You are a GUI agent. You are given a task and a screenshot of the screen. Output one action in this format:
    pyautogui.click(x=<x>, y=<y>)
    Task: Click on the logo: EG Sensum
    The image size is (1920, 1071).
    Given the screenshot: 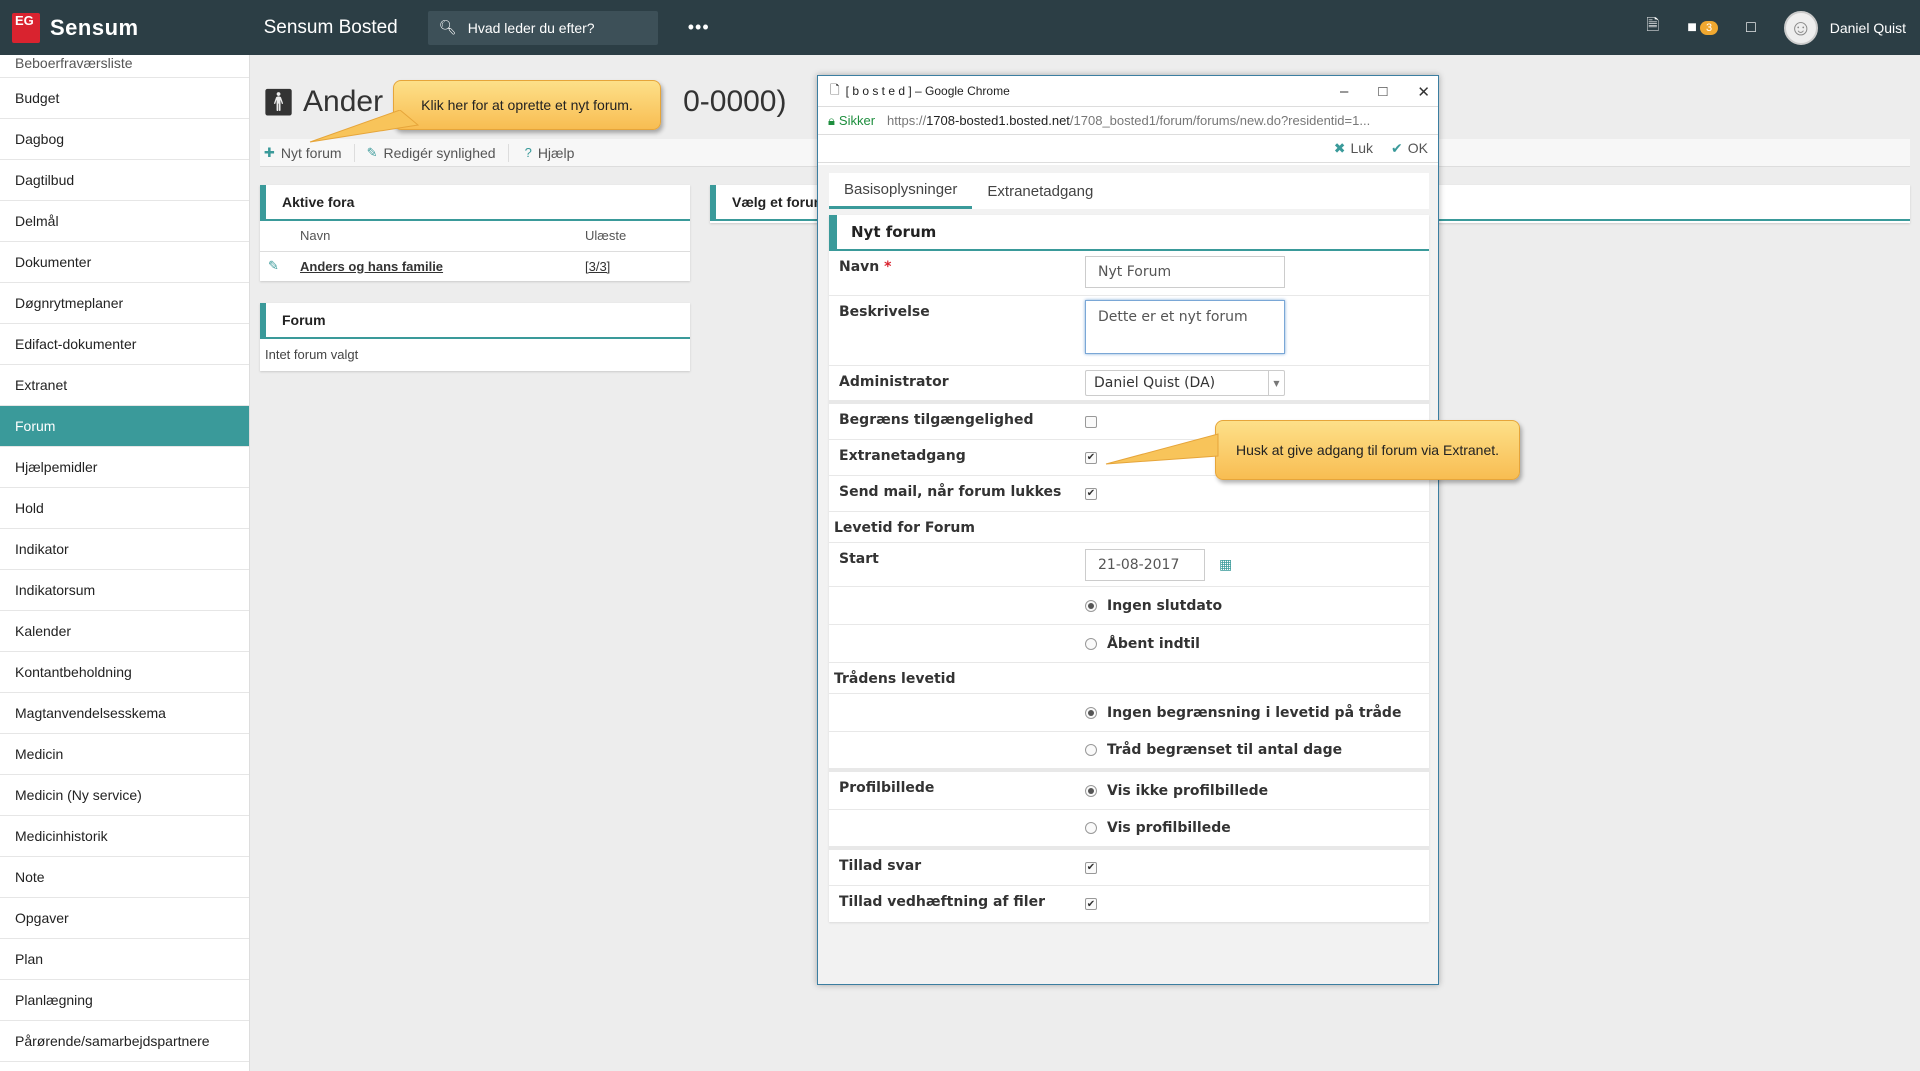 What is the action you would take?
    pyautogui.click(x=75, y=27)
    